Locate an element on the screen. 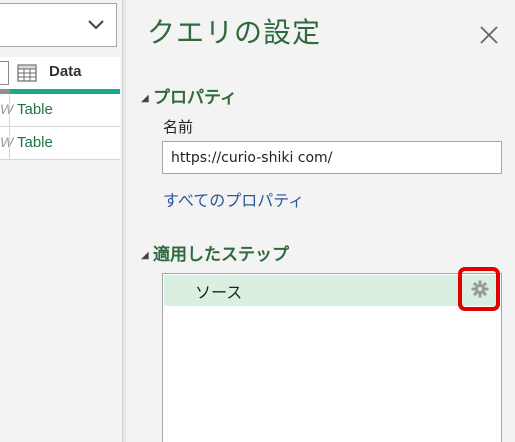 The height and width of the screenshot is (442, 515). query-name-input is located at coordinates (332, 157).